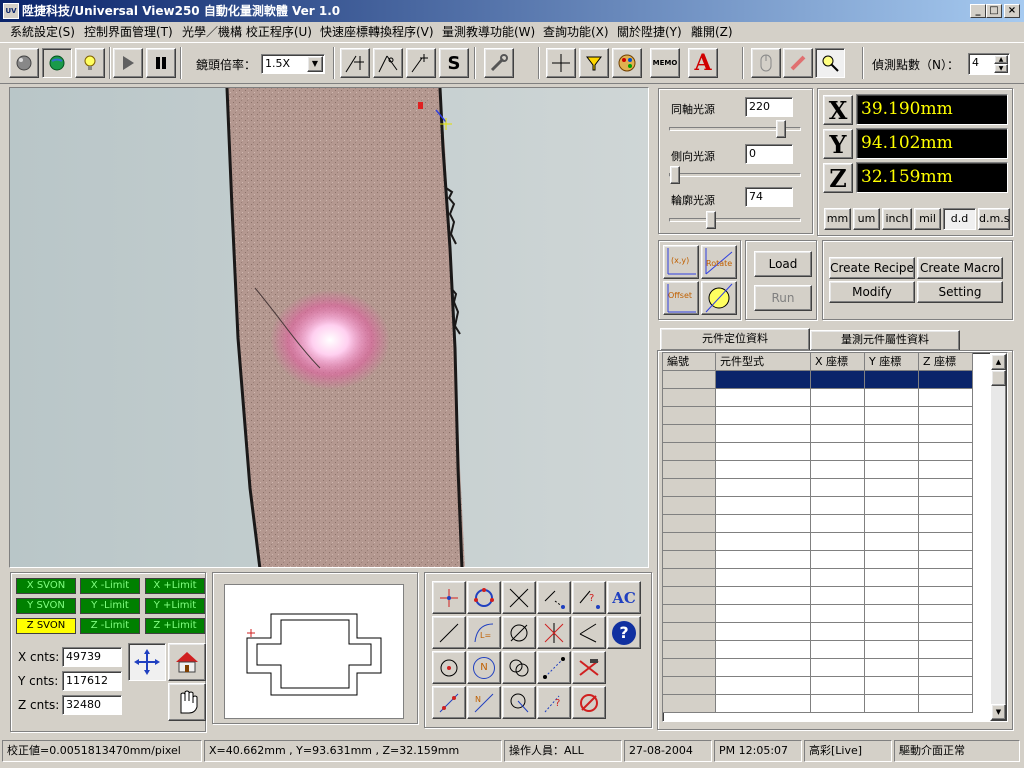  What do you see at coordinates (872, 268) in the screenshot?
I see `create-recipe-button: Create Recipe` at bounding box center [872, 268].